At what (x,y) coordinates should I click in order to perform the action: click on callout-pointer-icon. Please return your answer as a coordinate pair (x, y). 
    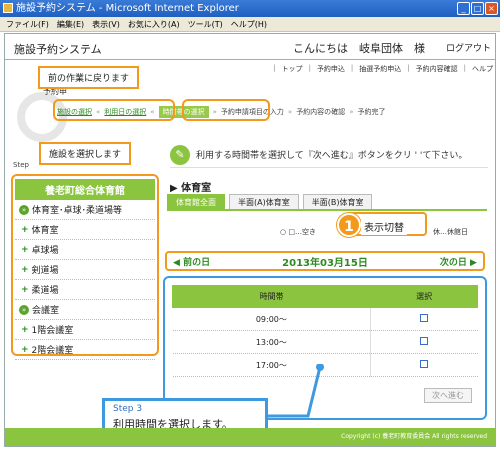
    Looking at the image, I should click on (296, 391).